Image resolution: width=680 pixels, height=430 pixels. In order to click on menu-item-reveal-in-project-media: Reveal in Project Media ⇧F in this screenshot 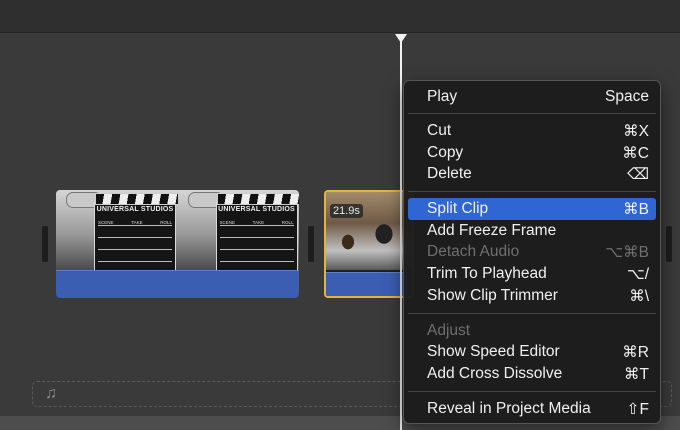, I will do `click(532, 409)`.